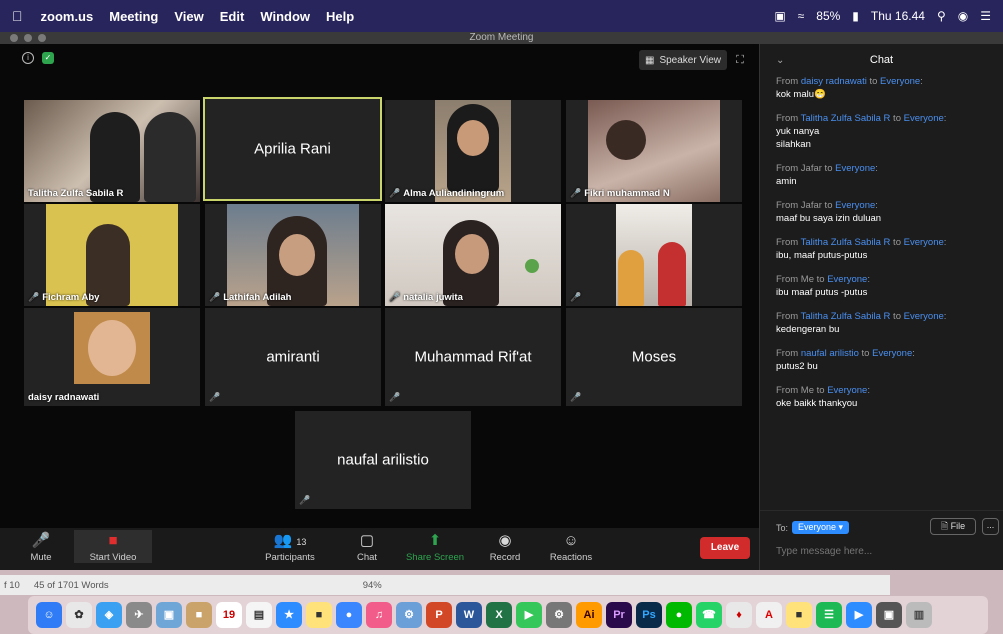 The width and height of the screenshot is (1003, 634). Describe the element at coordinates (28, 58) in the screenshot. I see `info-icon: i` at that location.